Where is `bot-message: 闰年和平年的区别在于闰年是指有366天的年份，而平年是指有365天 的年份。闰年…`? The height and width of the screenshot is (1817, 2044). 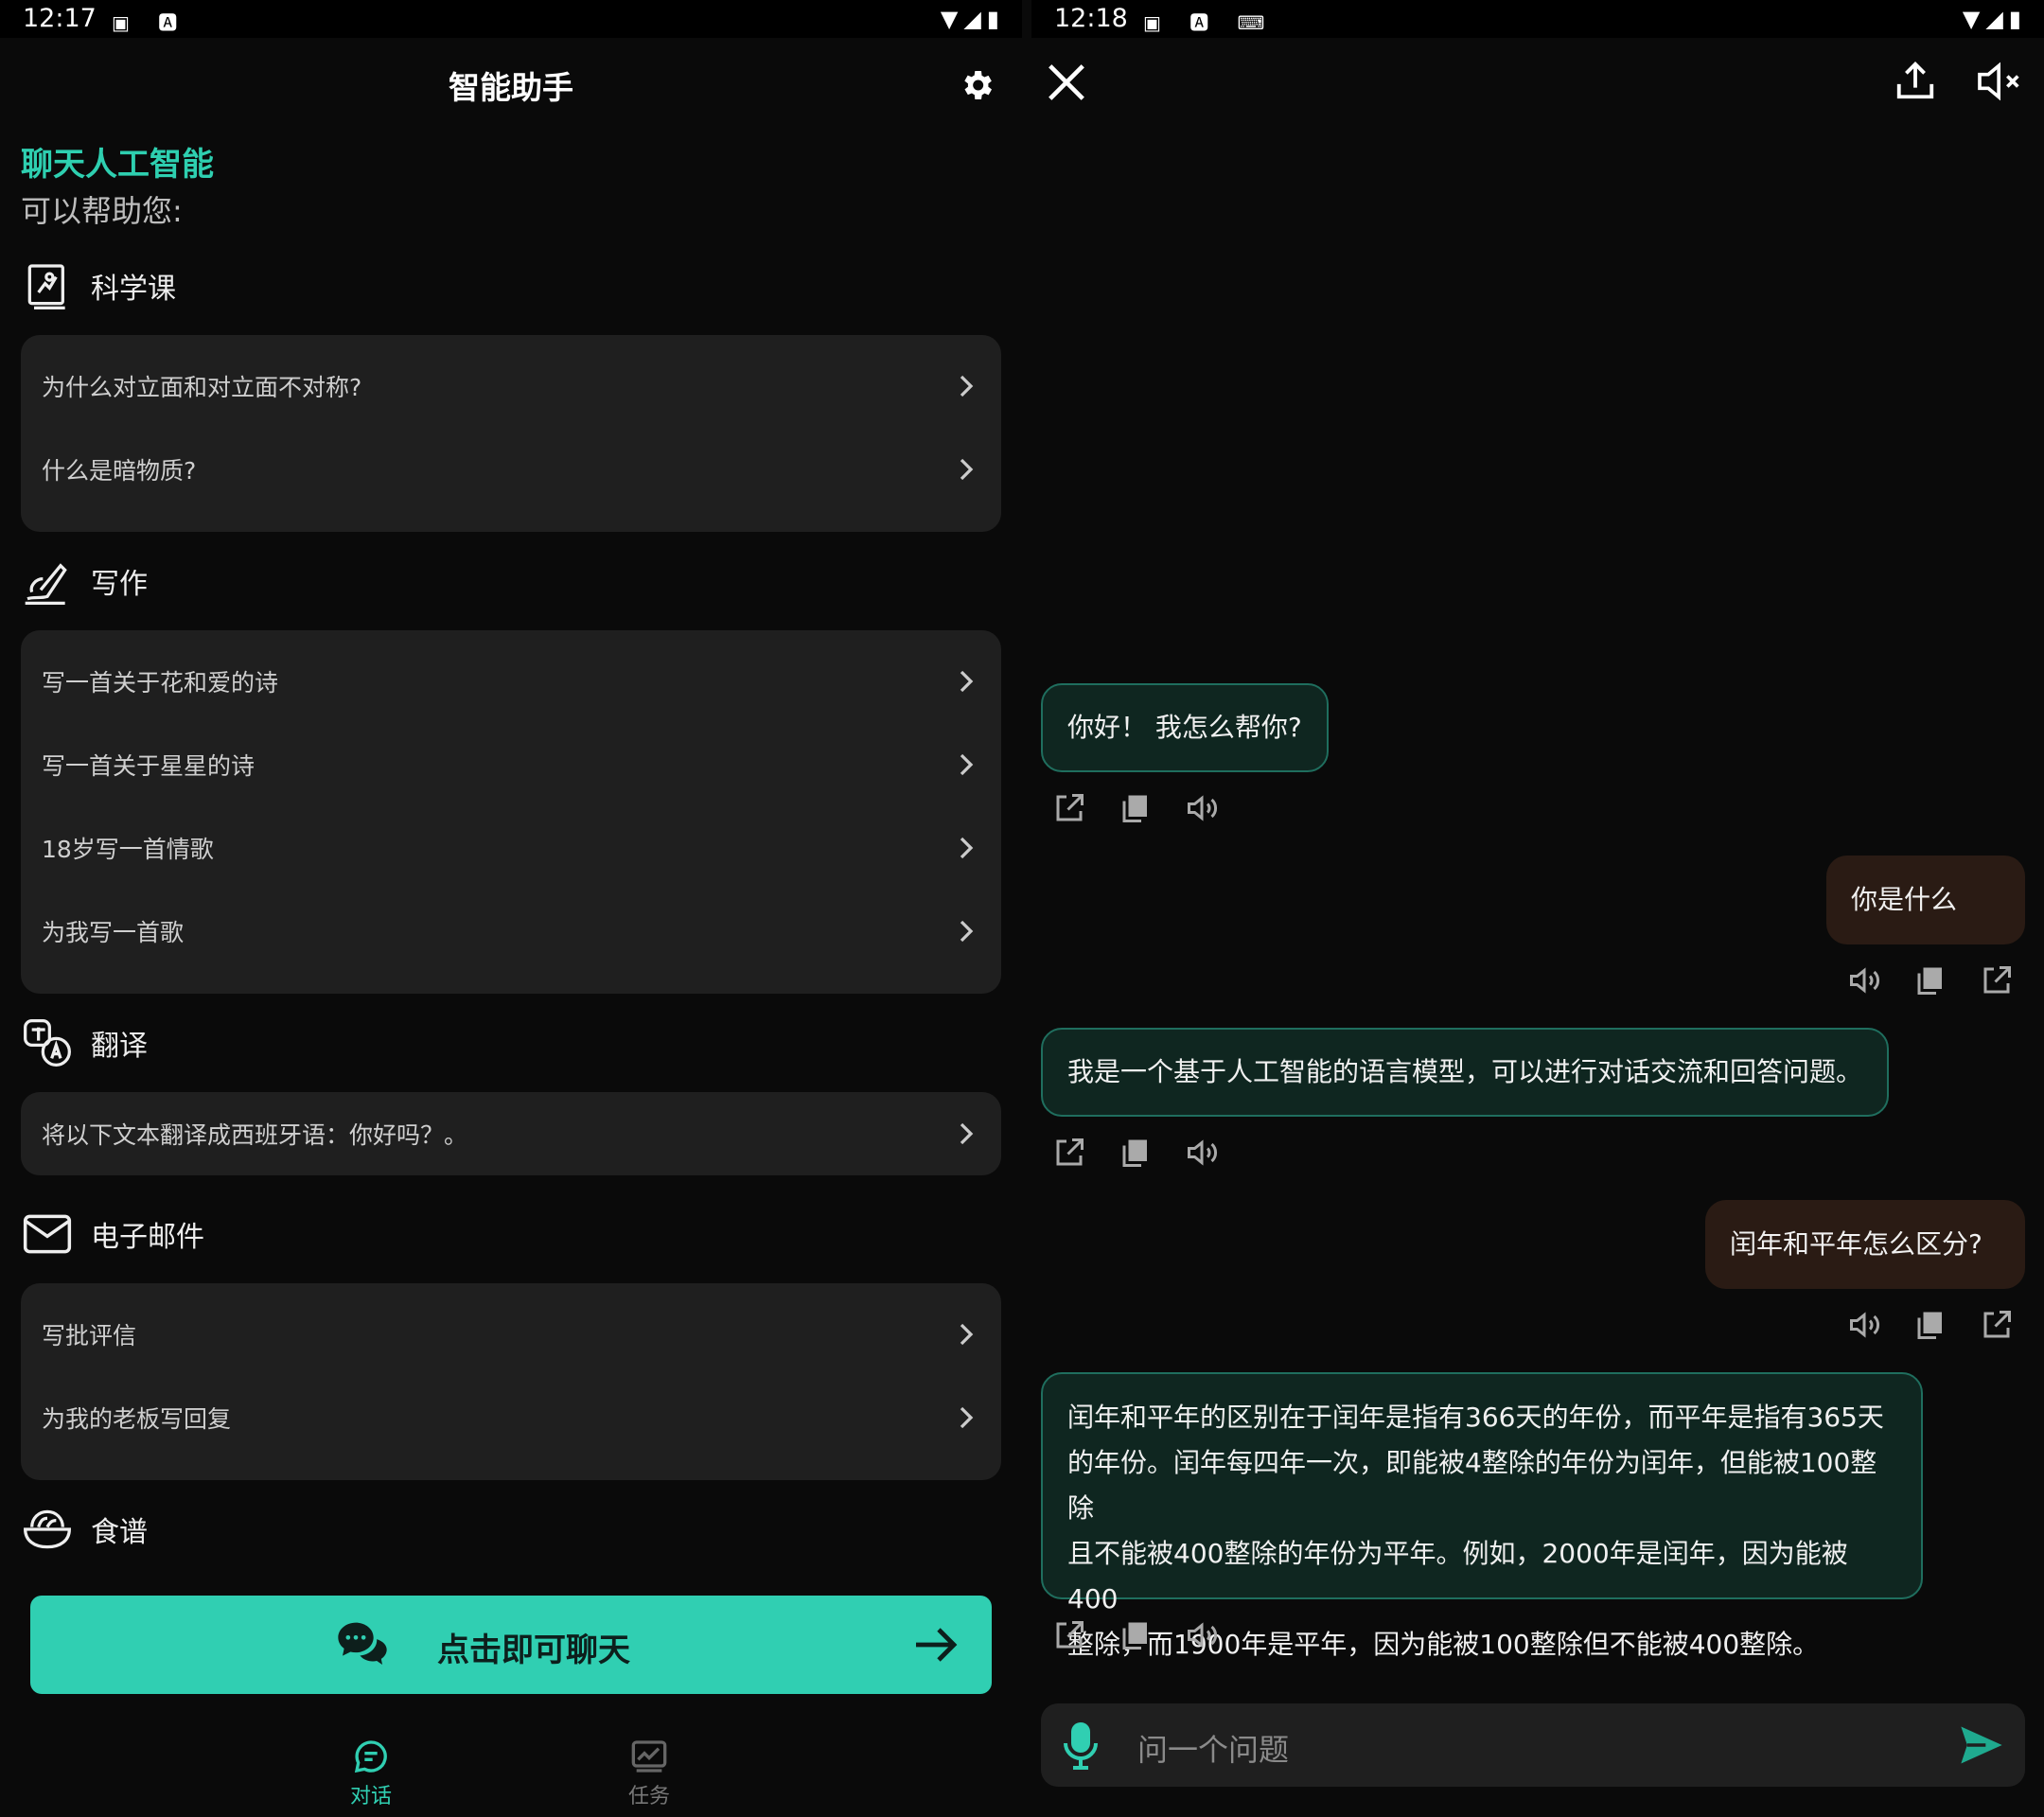 bot-message: 闰年和平年的区别在于闰年是指有366天的年份，而平年是指有365天 的年份。闰年… is located at coordinates (1482, 1516).